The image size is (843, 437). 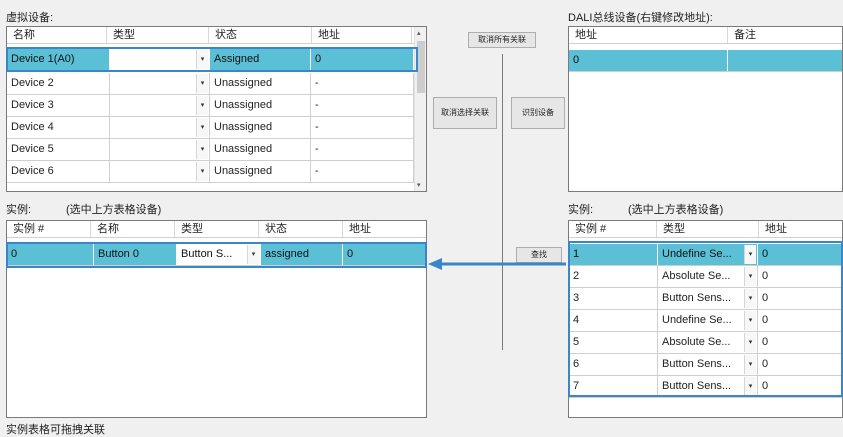 What do you see at coordinates (613, 276) in the screenshot?
I see `instance-id: 2` at bounding box center [613, 276].